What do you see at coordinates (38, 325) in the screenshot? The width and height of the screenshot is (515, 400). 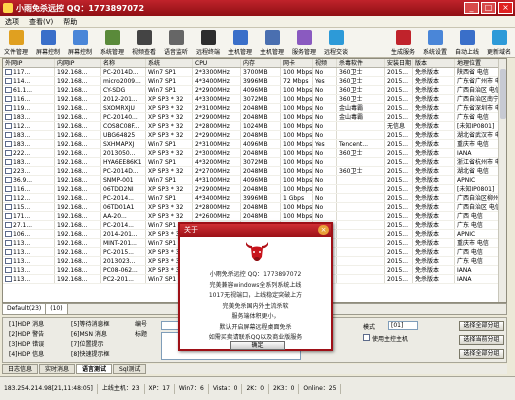 I see `message-option: [1]HDP 消息` at bounding box center [38, 325].